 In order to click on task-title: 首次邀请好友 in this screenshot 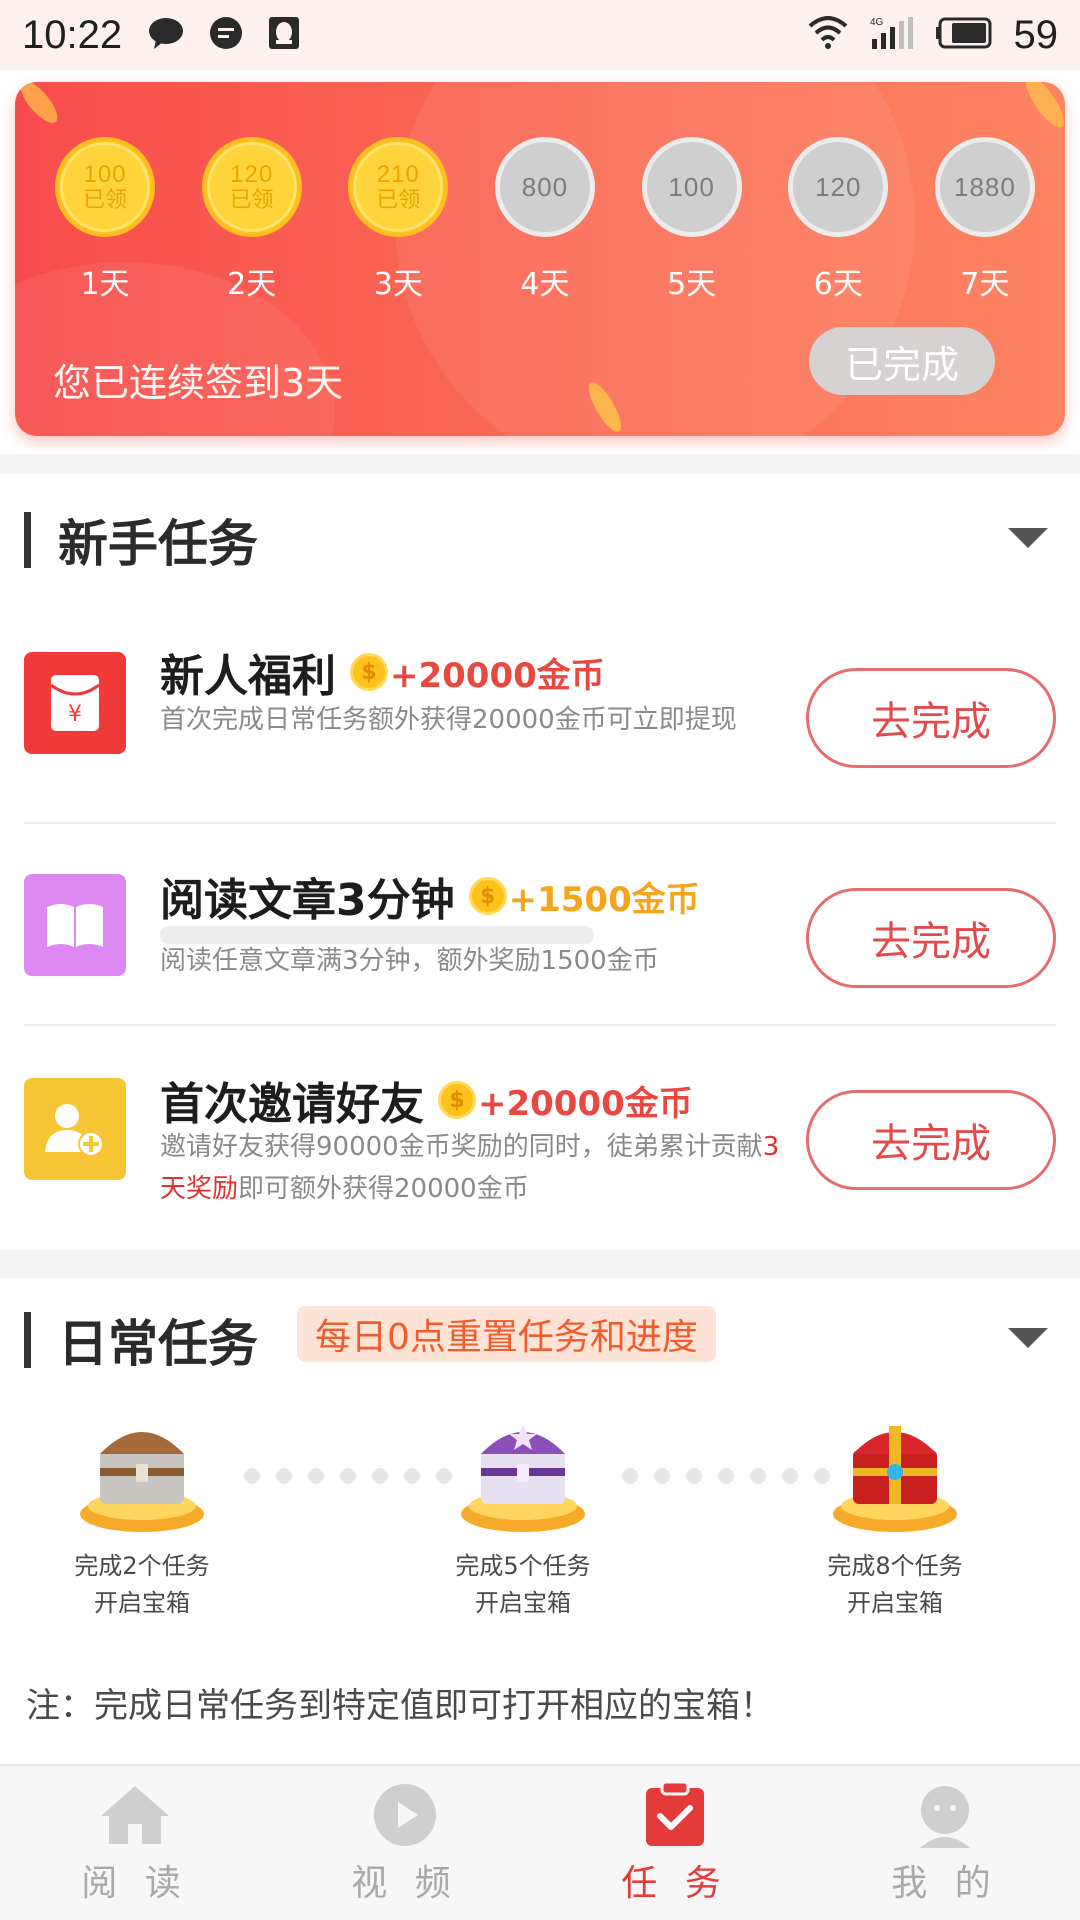, I will do `click(292, 1104)`.